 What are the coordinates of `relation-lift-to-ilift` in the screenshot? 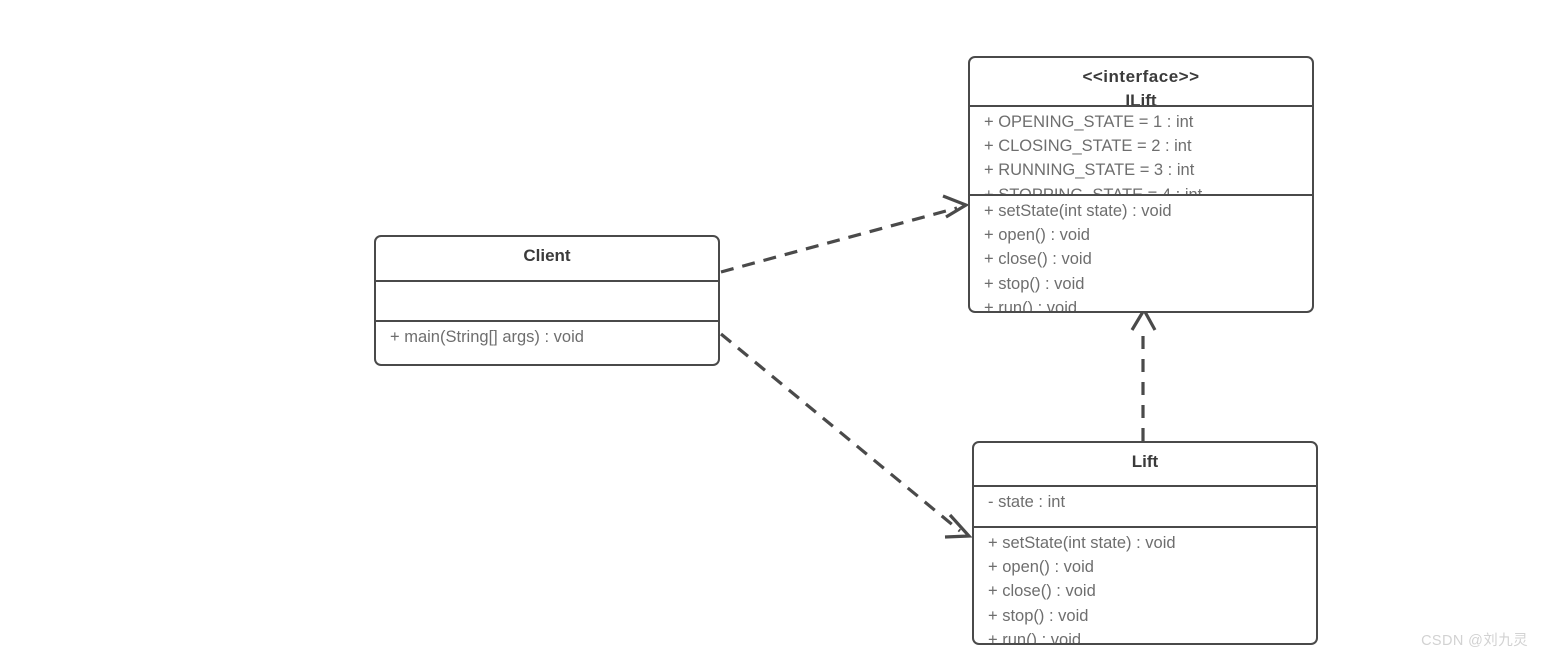 It's located at (1143, 373).